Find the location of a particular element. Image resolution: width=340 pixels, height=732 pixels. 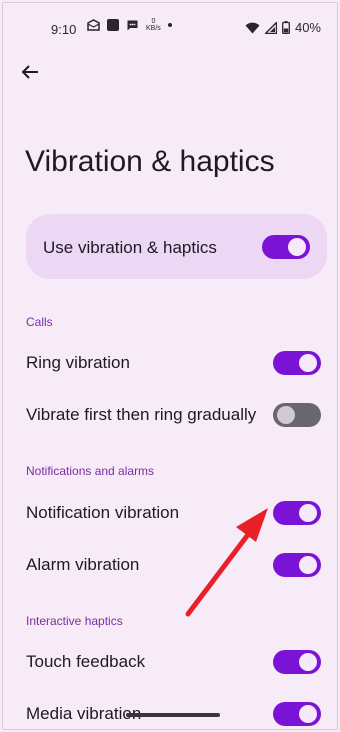

setting-label: Touch feedback is located at coordinates (86, 661).